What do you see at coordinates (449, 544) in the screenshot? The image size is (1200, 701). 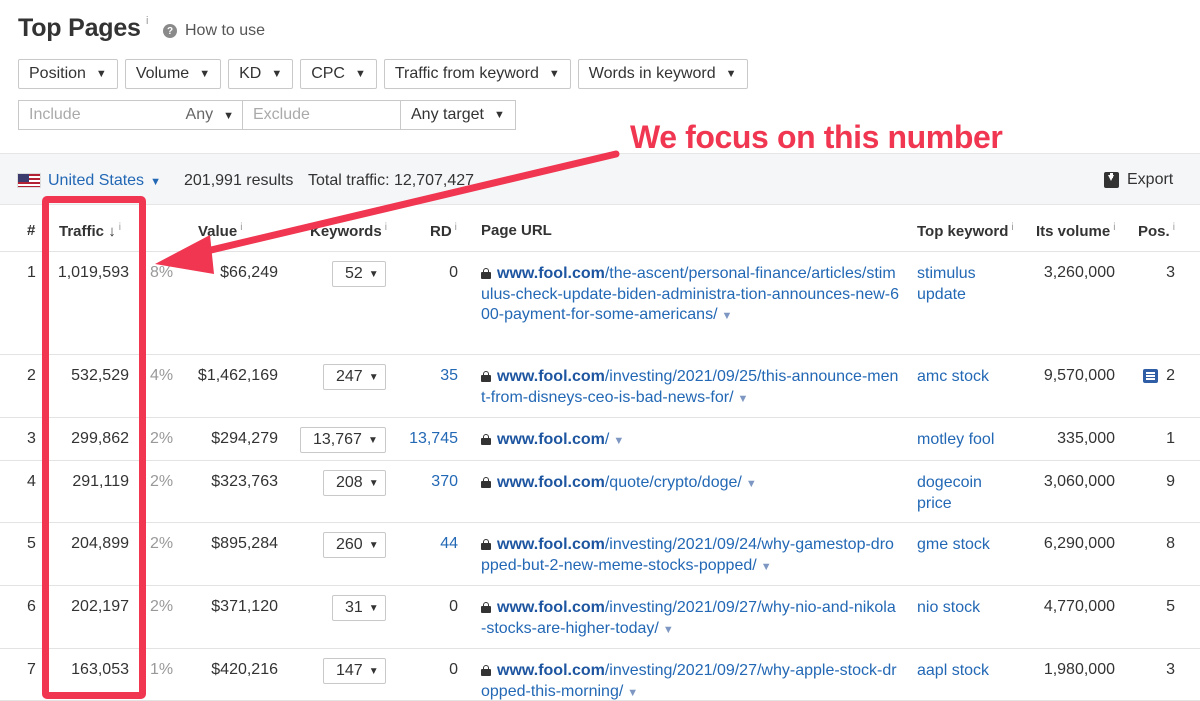 I see `referring-domains: 44` at bounding box center [449, 544].